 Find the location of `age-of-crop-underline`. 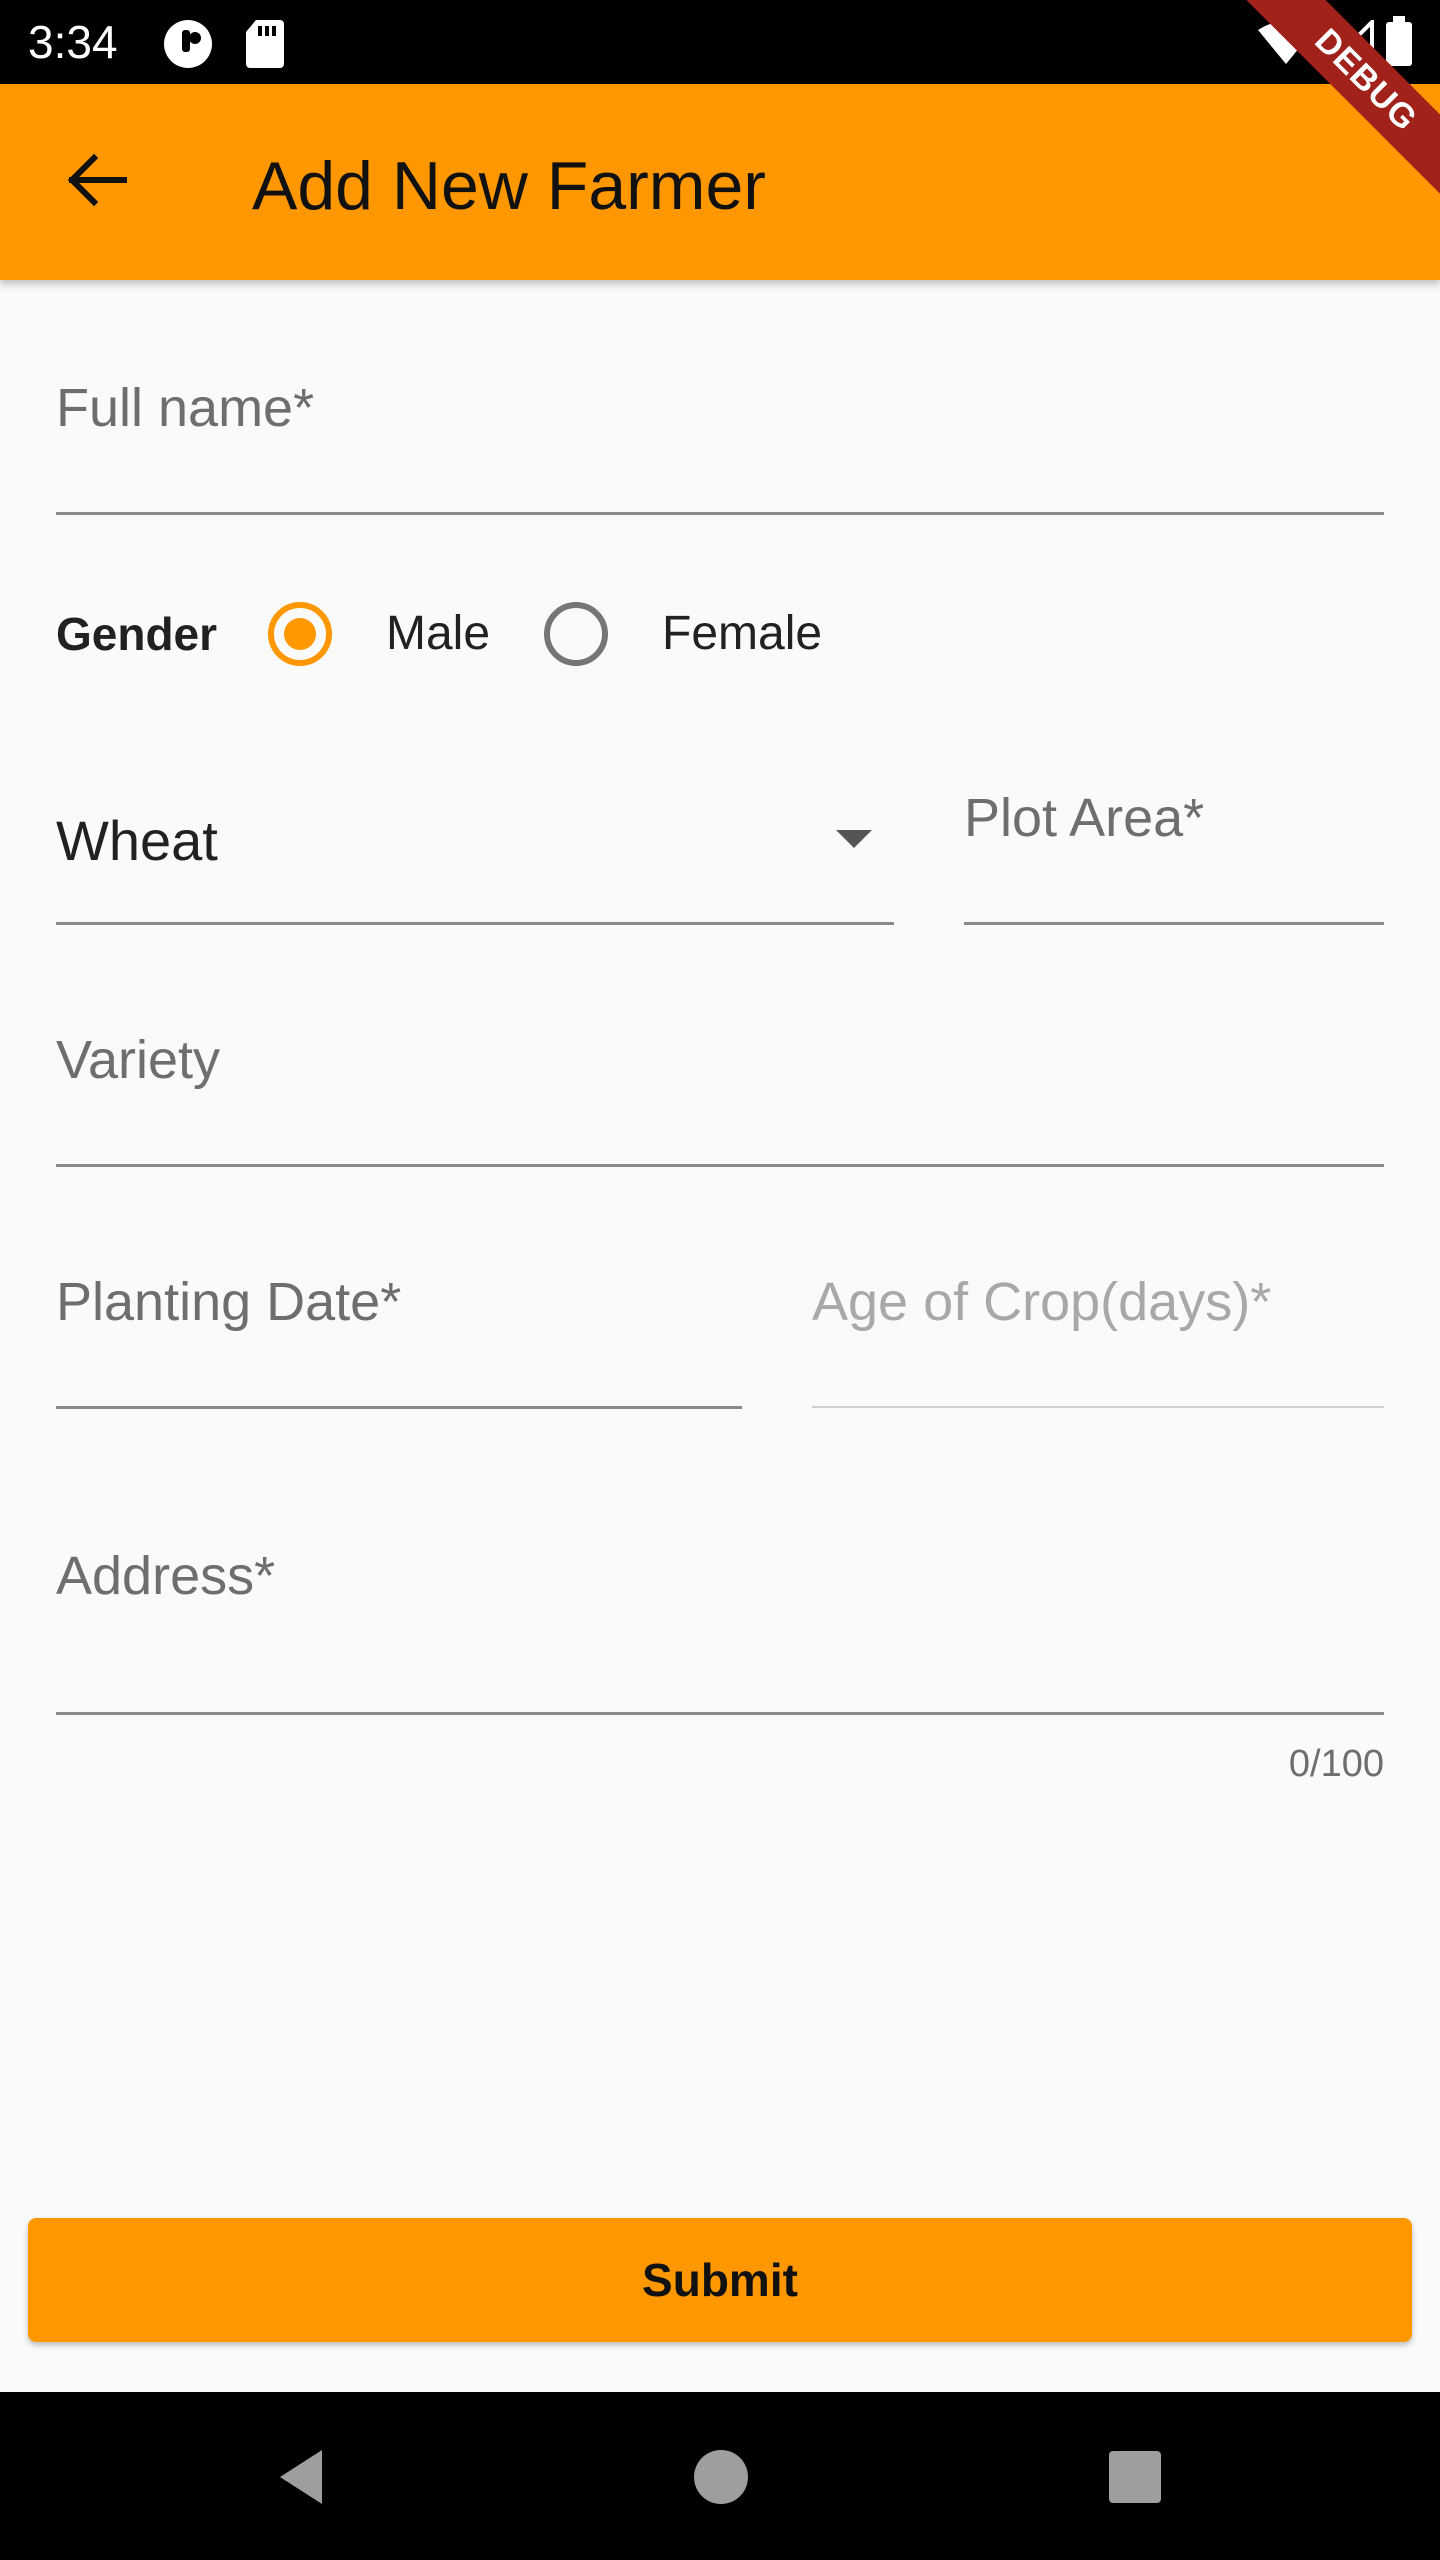

age-of-crop-underline is located at coordinates (1098, 1407).